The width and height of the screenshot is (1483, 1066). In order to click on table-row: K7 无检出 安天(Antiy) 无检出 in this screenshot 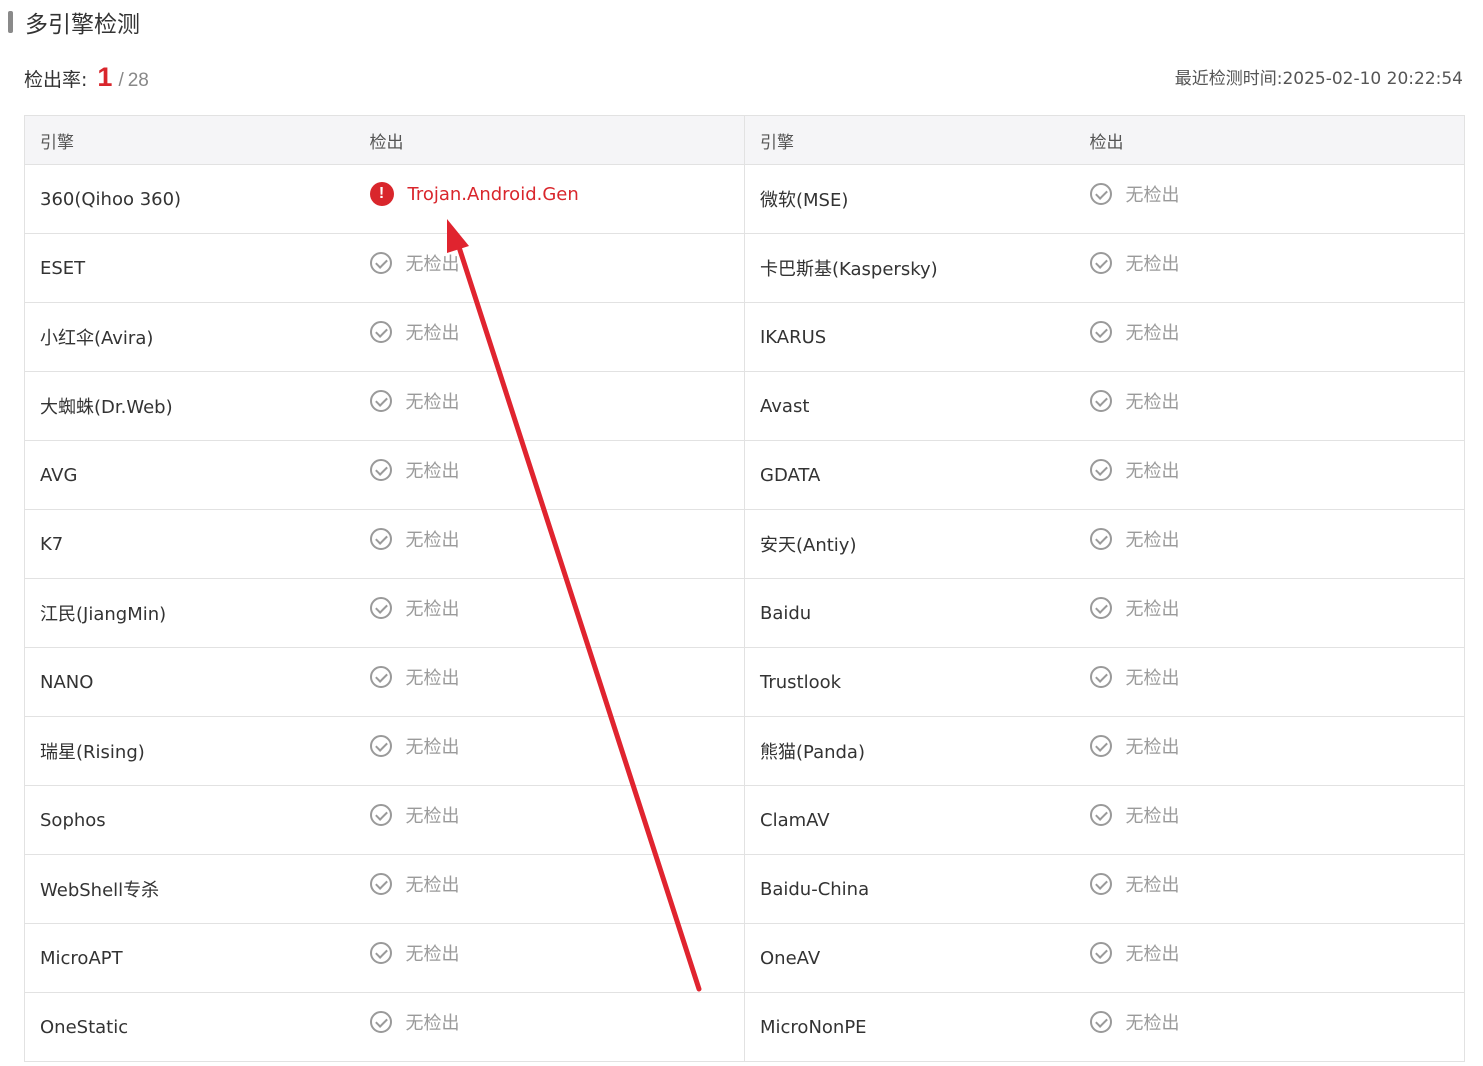, I will do `click(744, 544)`.